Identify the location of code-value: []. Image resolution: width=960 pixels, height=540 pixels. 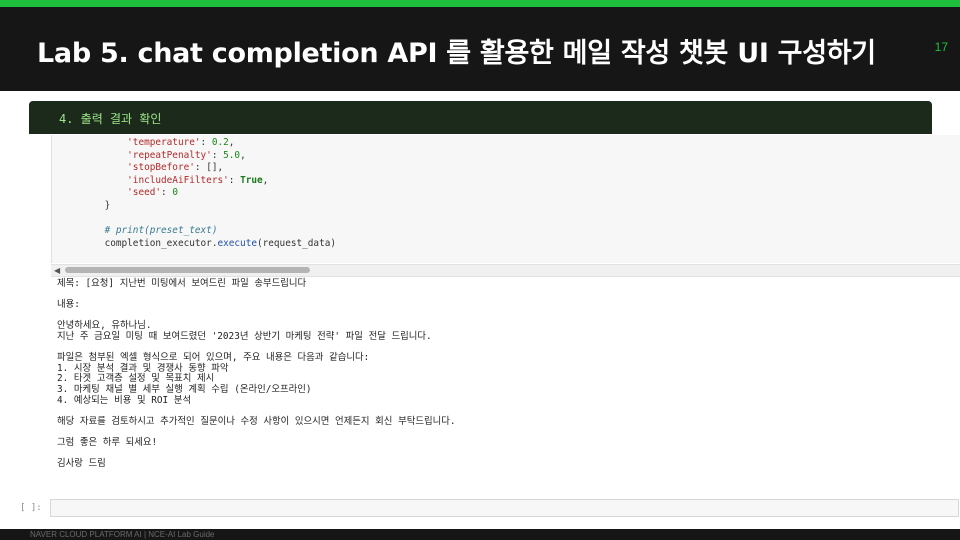
(212, 168).